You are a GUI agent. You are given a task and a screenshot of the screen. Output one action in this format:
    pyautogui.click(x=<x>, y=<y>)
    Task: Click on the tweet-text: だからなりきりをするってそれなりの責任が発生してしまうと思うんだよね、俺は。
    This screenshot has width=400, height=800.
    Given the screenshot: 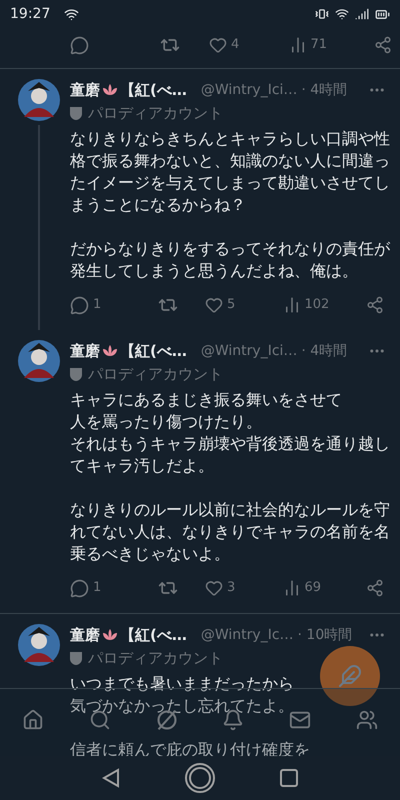 What is the action you would take?
    pyautogui.click(x=231, y=260)
    